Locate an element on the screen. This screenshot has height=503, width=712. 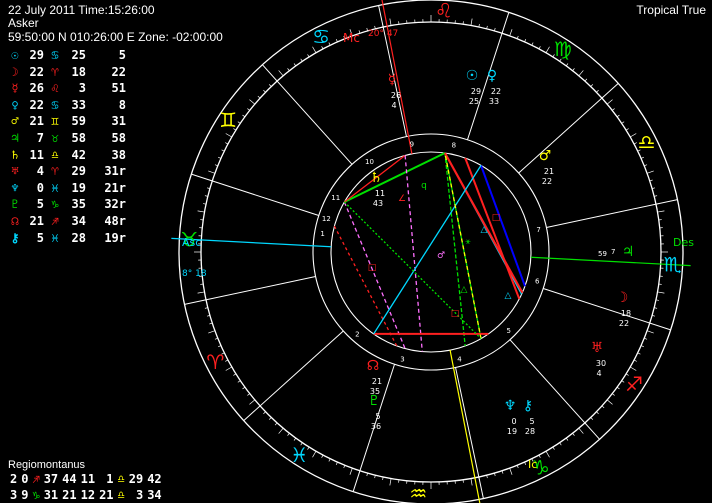
house-number: 11 is located at coordinates (335, 198).